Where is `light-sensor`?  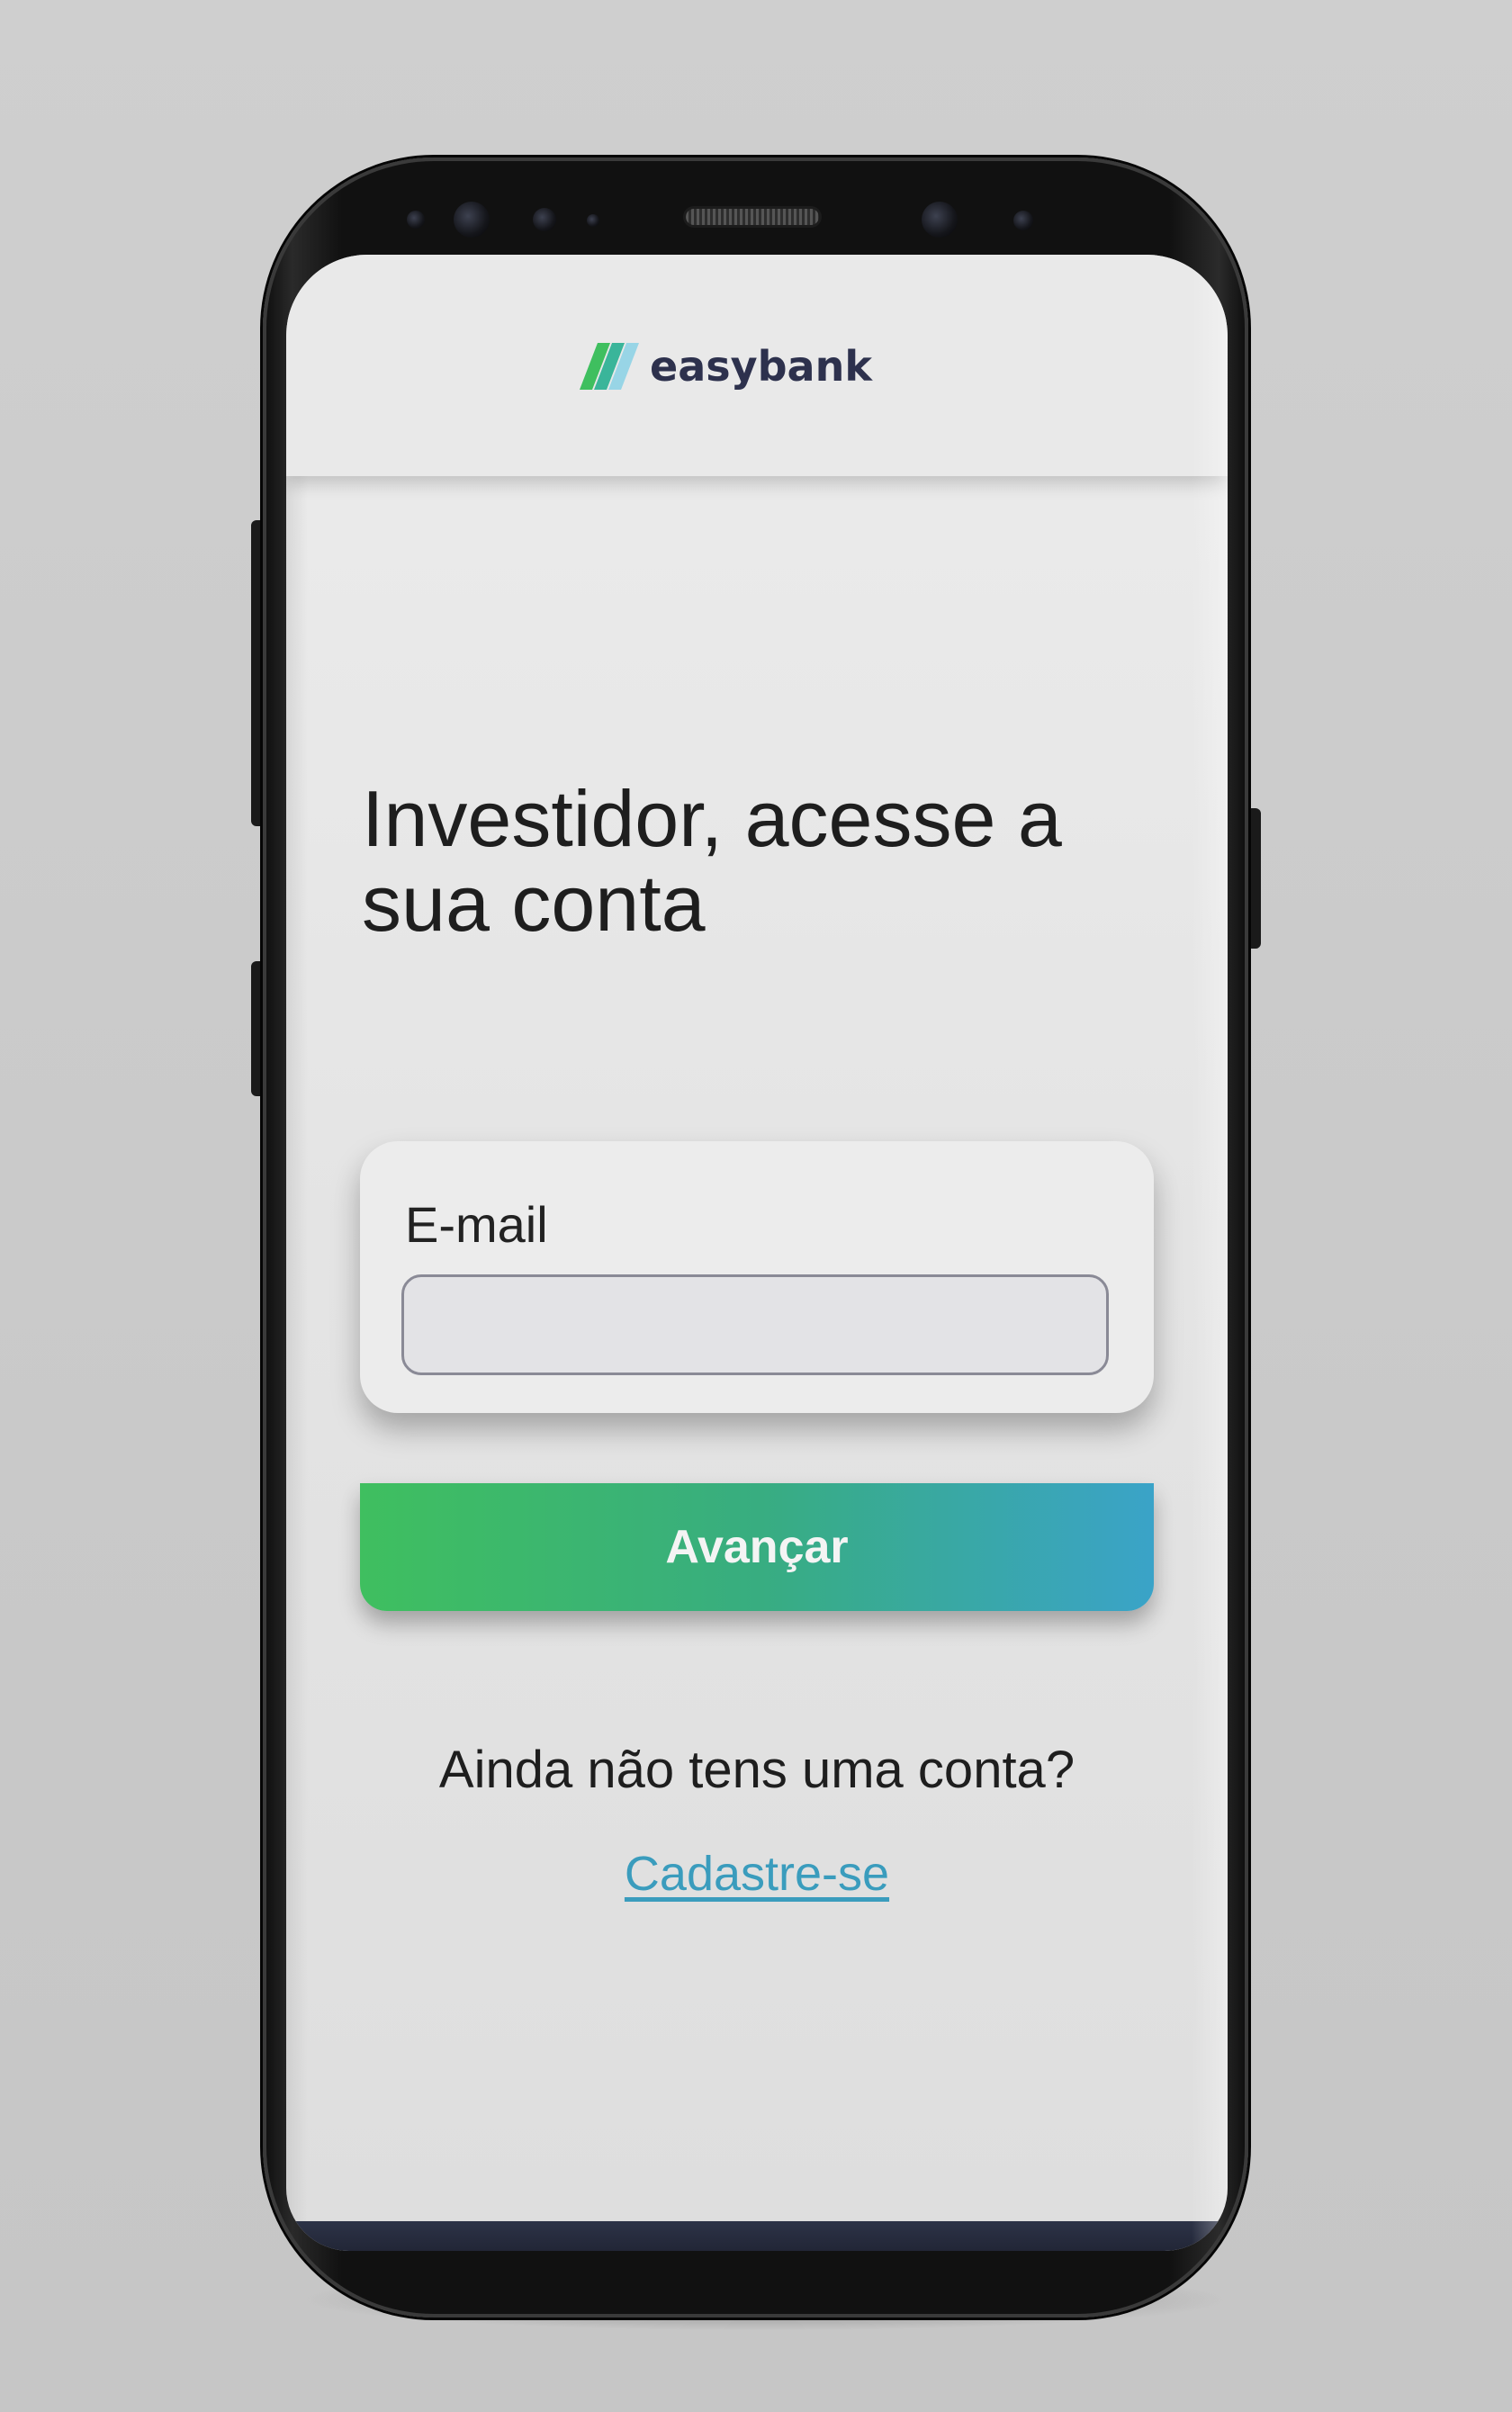 light-sensor is located at coordinates (593, 220).